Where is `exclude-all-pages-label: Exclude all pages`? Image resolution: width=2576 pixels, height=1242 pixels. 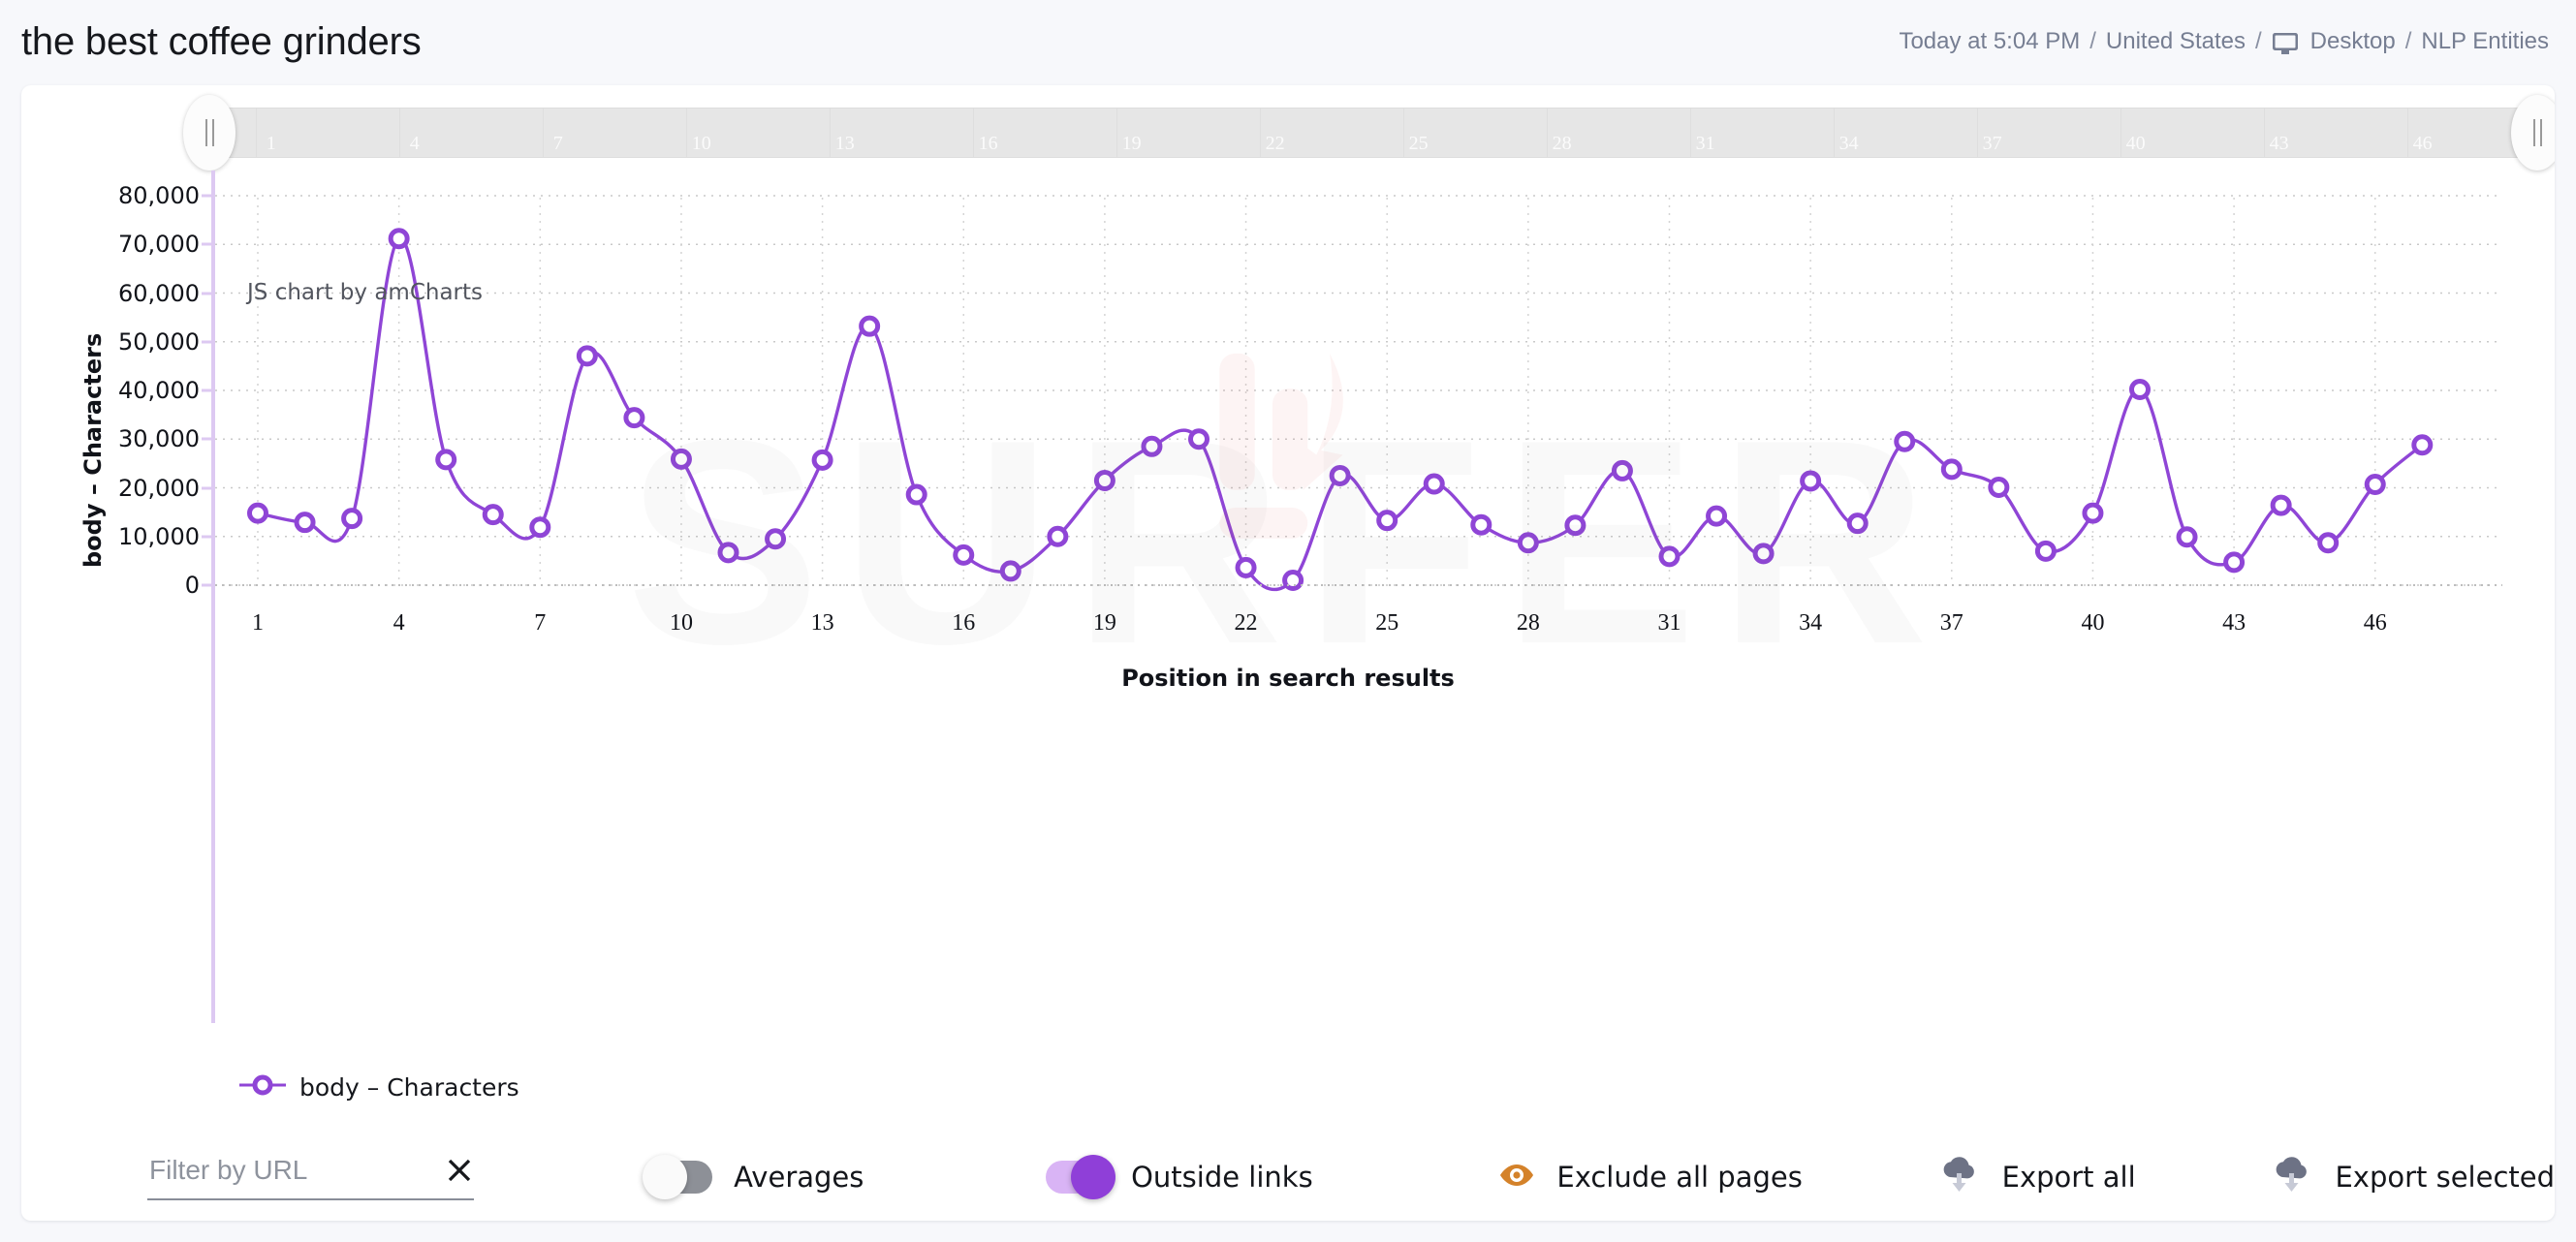
exclude-all-pages-label: Exclude all pages is located at coordinates (1679, 1177).